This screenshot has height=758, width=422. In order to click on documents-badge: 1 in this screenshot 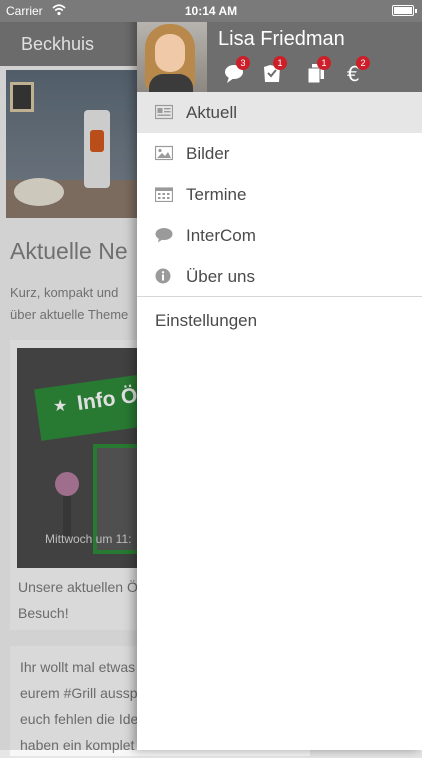, I will do `click(324, 63)`.